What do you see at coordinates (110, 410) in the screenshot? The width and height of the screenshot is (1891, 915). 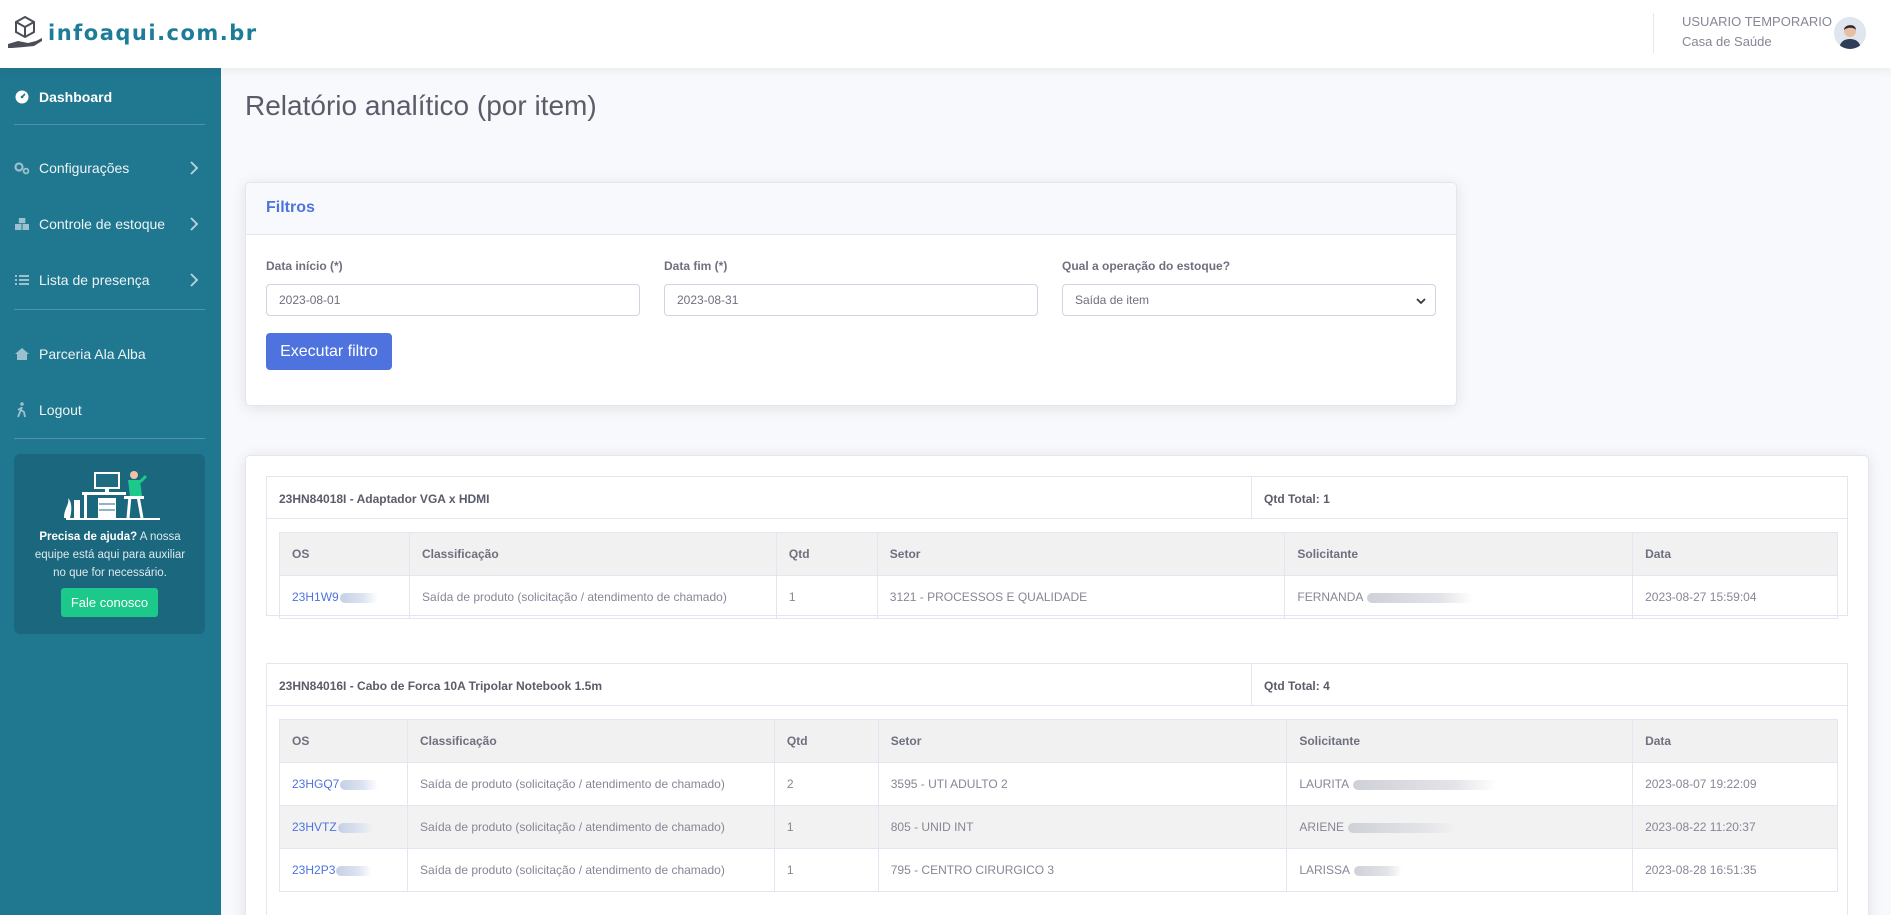 I see `sidebar-item-logout: Logout` at bounding box center [110, 410].